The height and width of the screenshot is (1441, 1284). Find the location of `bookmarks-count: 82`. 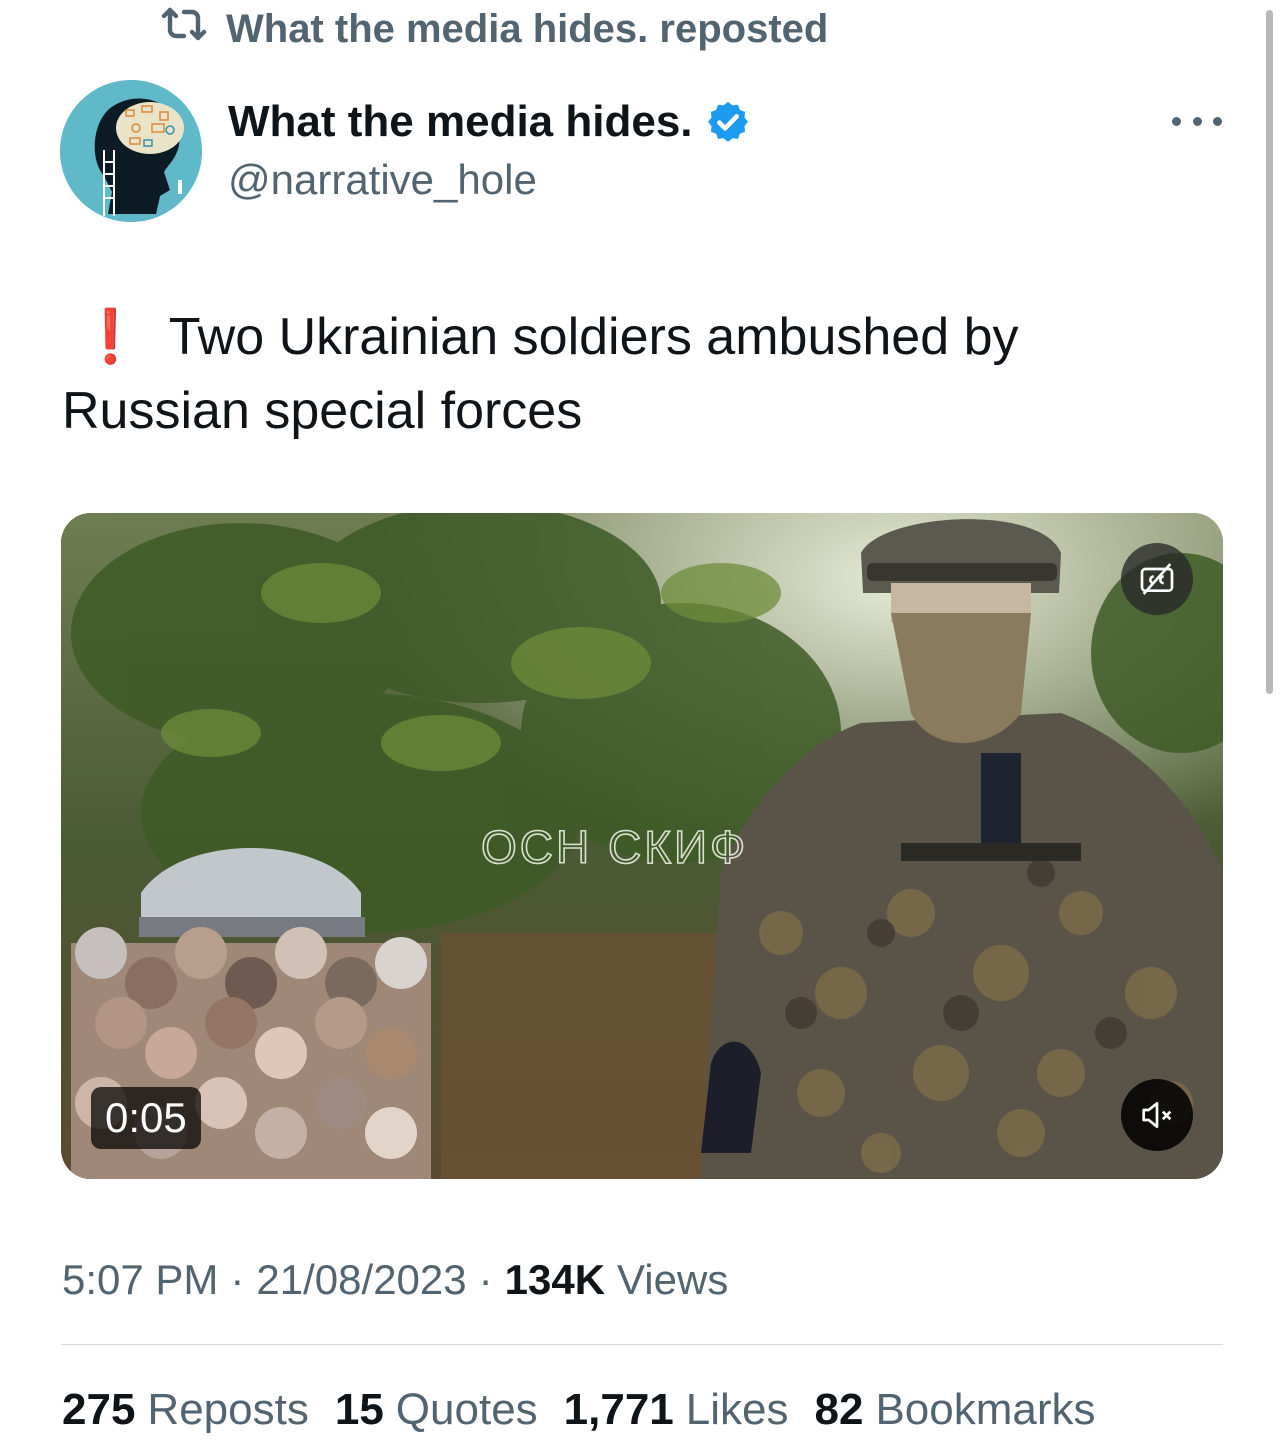

bookmarks-count: 82 is located at coordinates (839, 1409).